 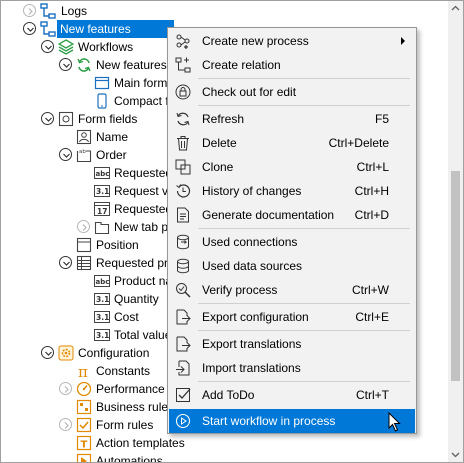 What do you see at coordinates (141, 83) in the screenshot?
I see `tree-label: Main form` at bounding box center [141, 83].